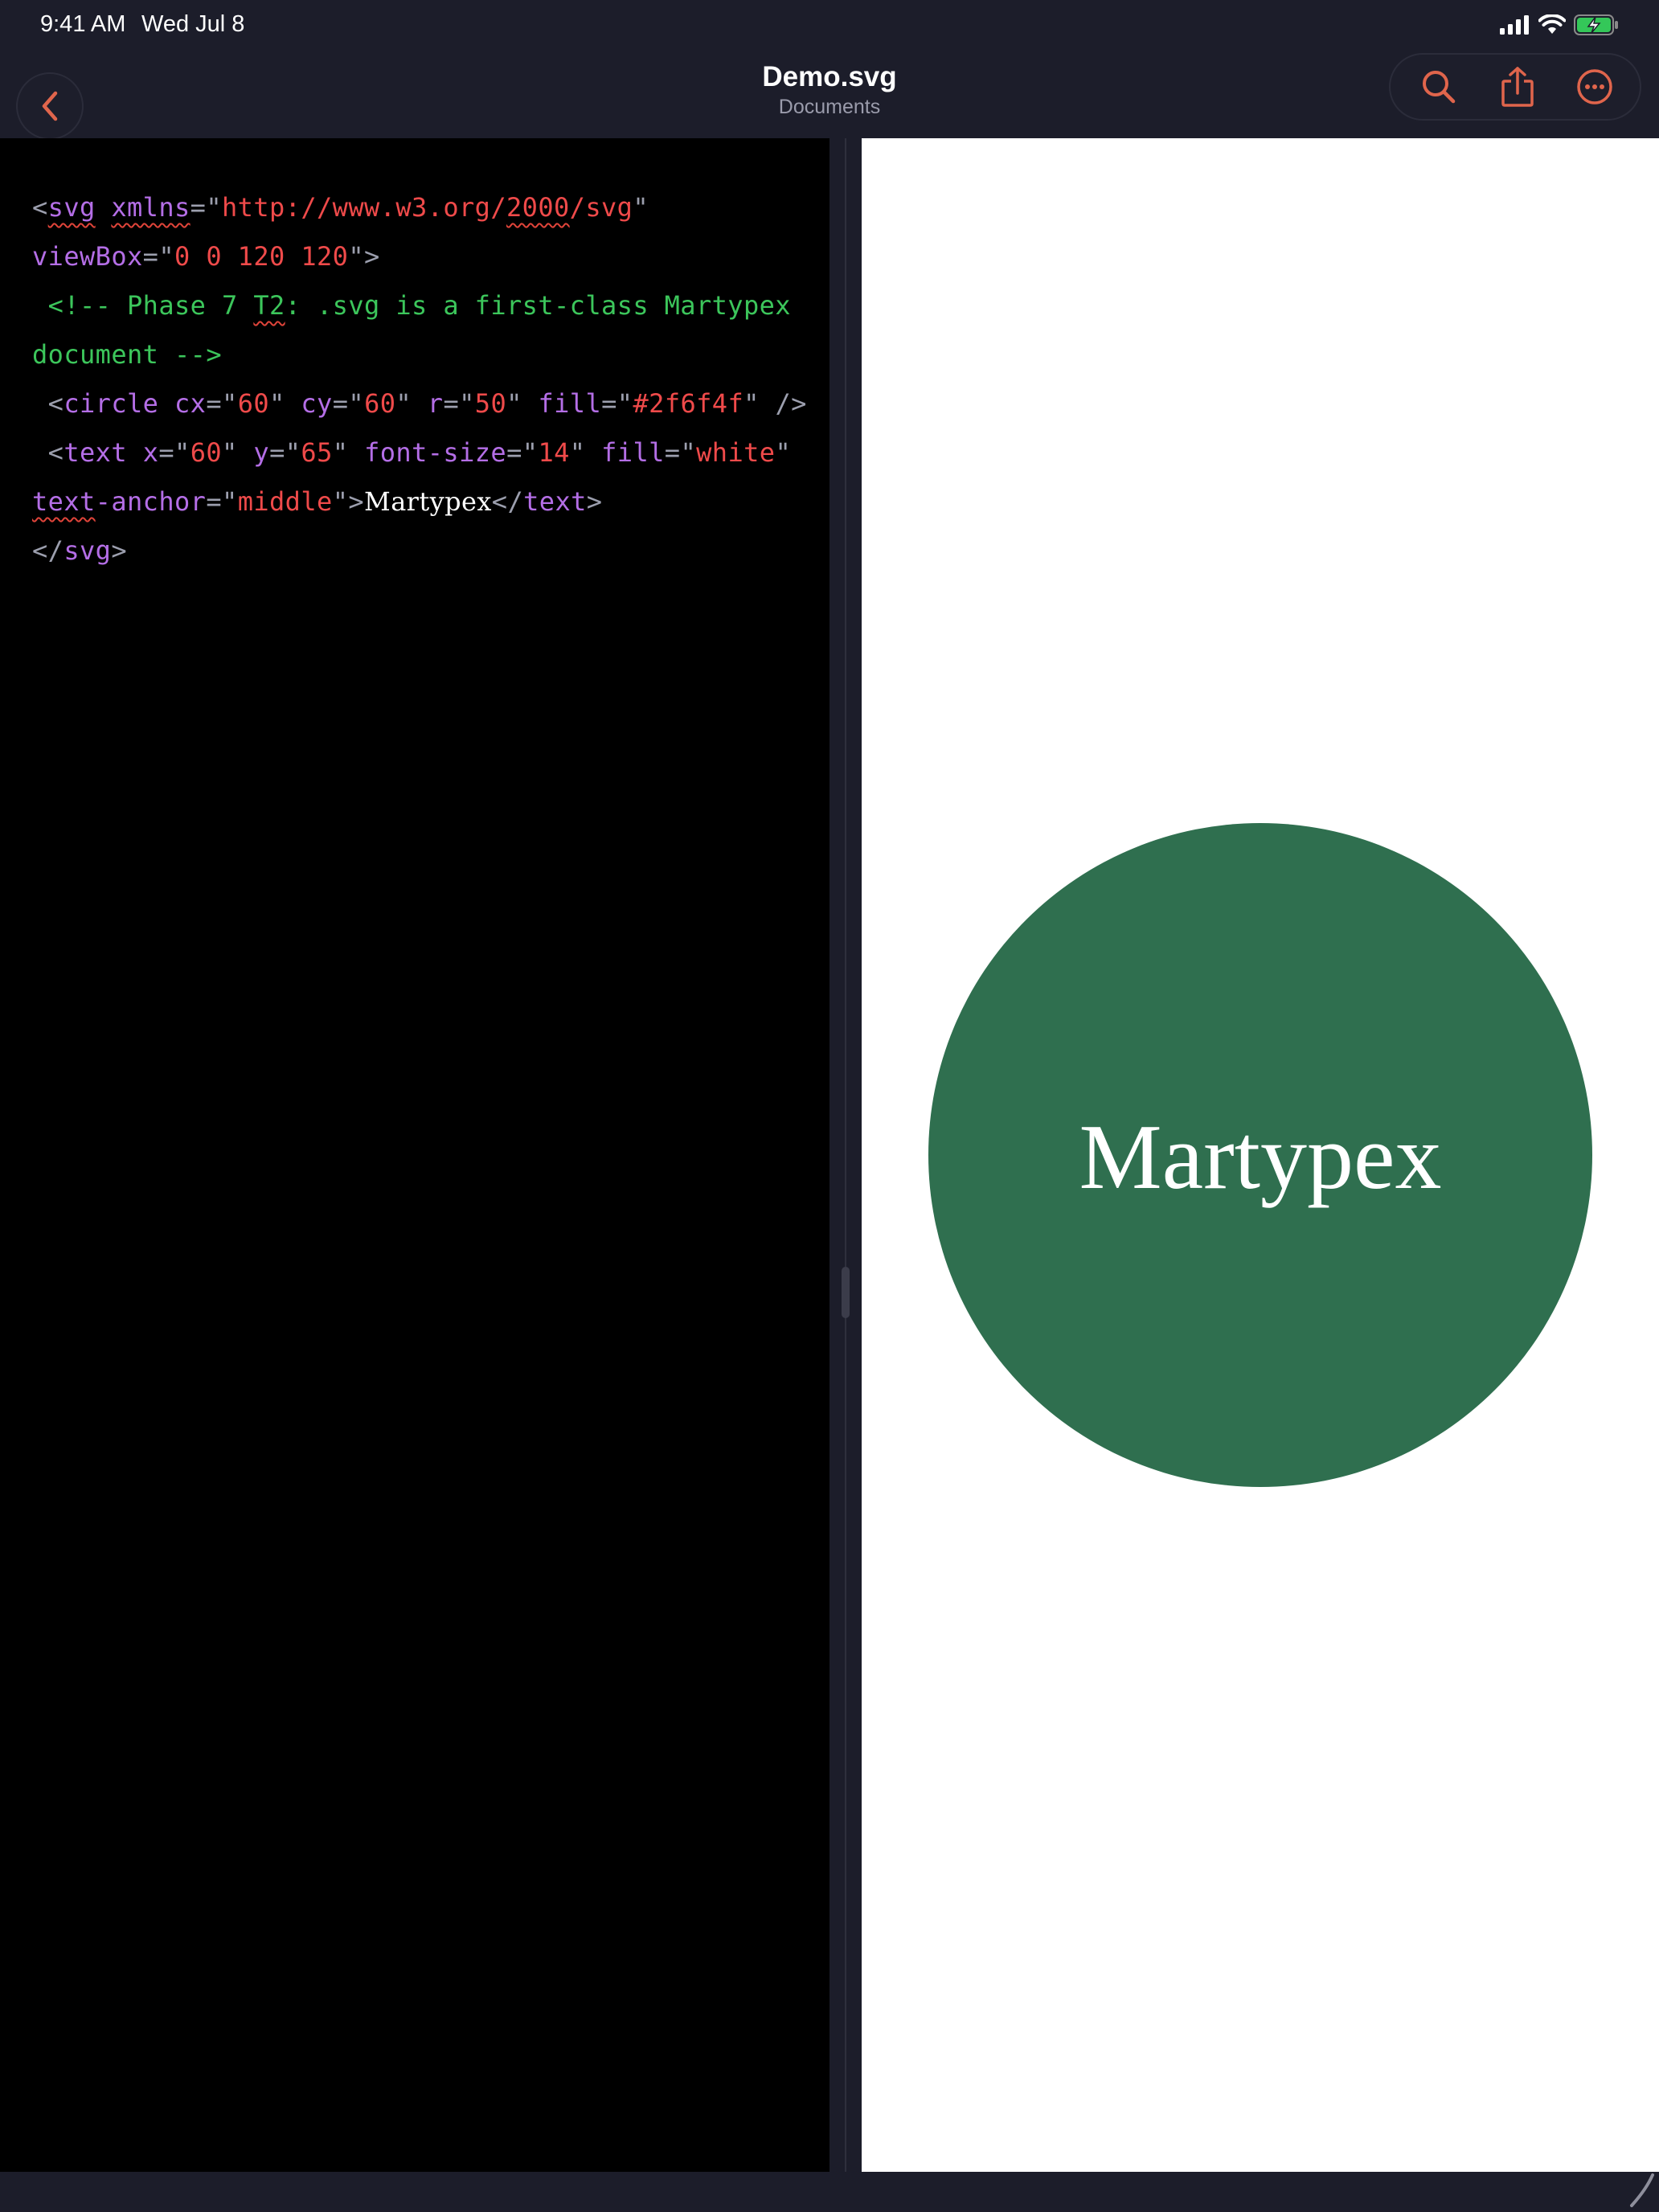 Image resolution: width=1659 pixels, height=2212 pixels. What do you see at coordinates (87, 256) in the screenshot?
I see `code-attr: viewBox` at bounding box center [87, 256].